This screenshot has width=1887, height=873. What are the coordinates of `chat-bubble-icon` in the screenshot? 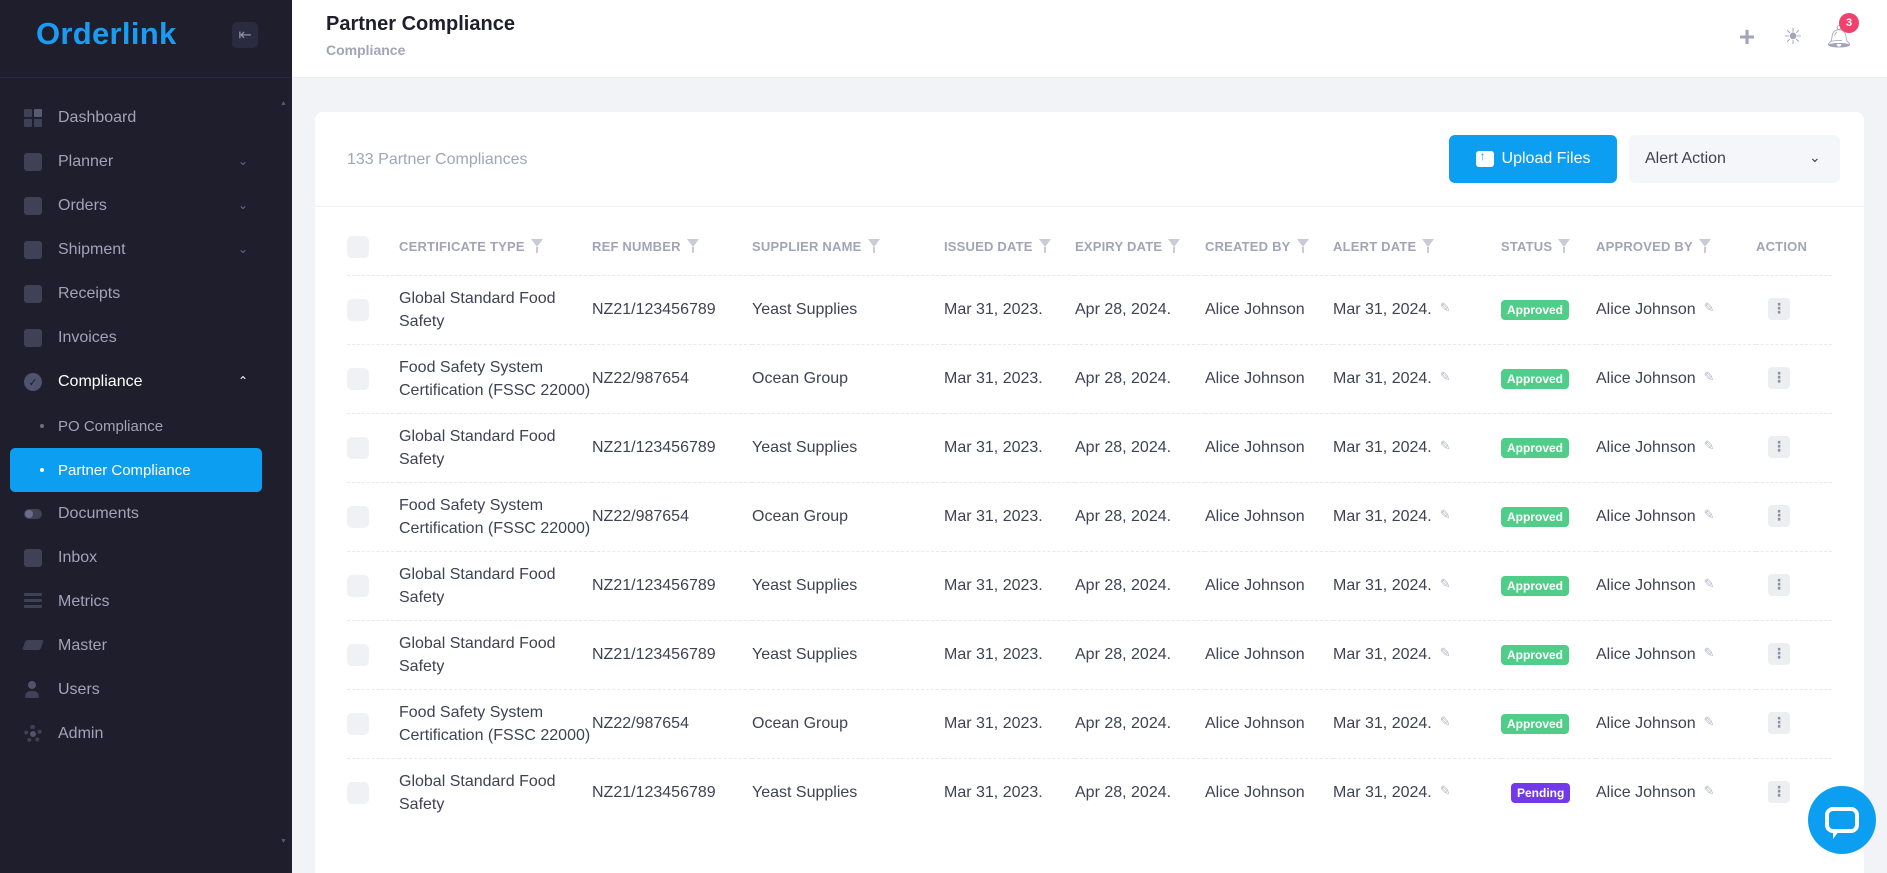 It's located at (1842, 823).